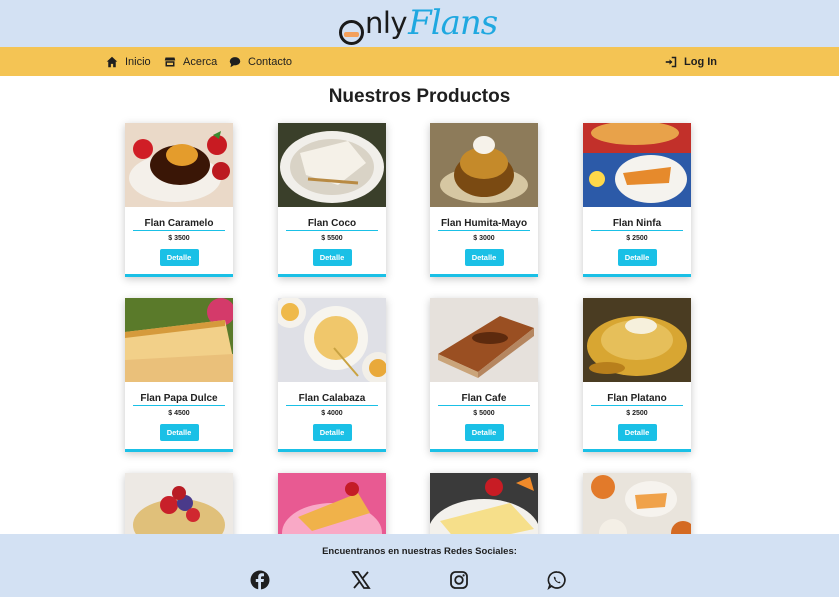  What do you see at coordinates (484, 399) in the screenshot?
I see `product-name: Flan Cafe` at bounding box center [484, 399].